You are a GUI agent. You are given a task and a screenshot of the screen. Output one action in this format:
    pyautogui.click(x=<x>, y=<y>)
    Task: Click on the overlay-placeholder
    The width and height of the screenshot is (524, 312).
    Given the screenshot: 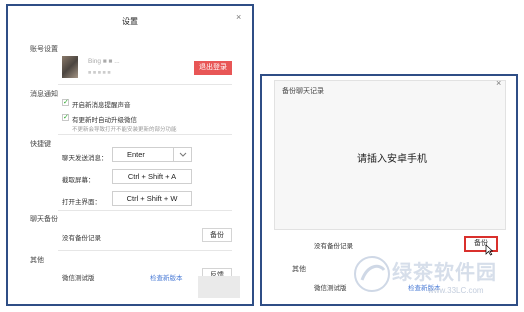 What is the action you would take?
    pyautogui.click(x=219, y=287)
    